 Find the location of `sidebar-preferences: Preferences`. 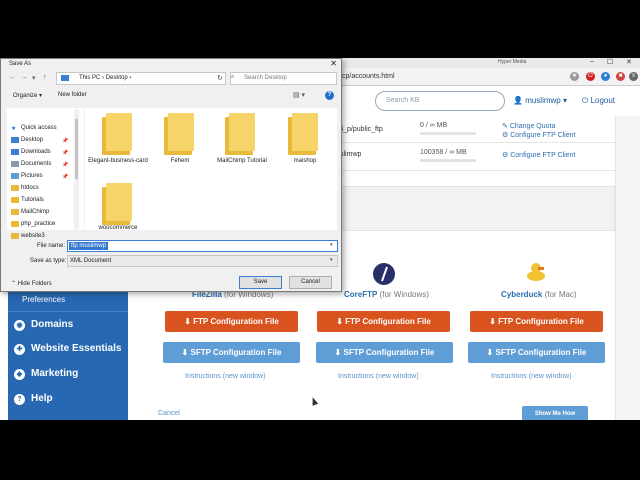

sidebar-preferences: Preferences is located at coordinates (43, 299).